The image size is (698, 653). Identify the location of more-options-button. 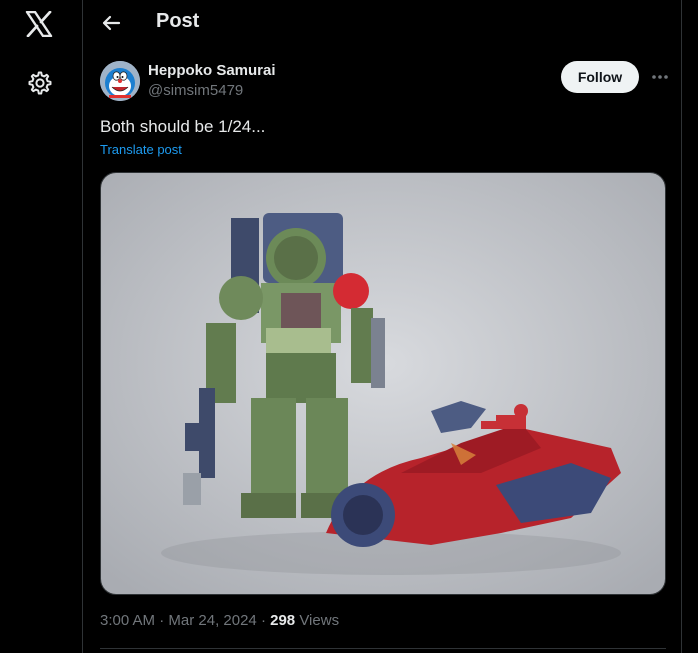
(660, 77).